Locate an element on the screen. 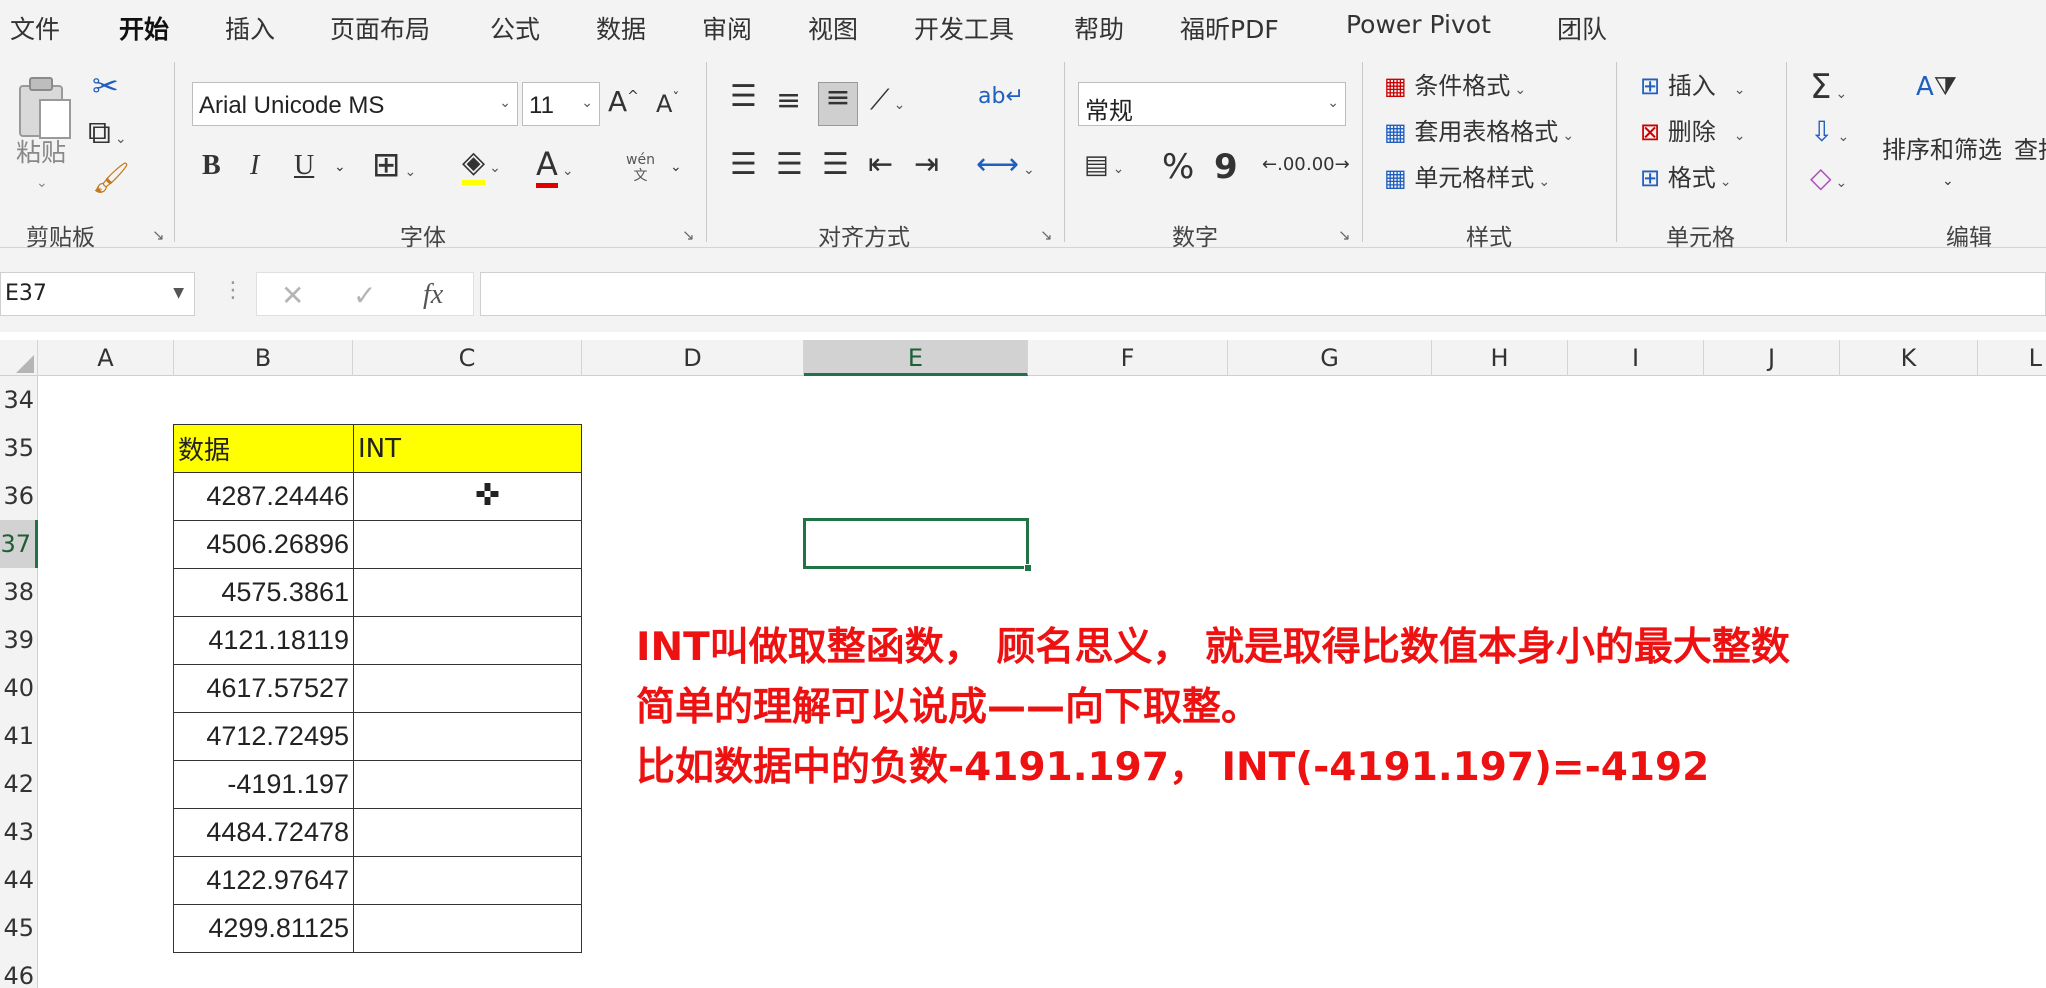 The width and height of the screenshot is (2046, 988). tab-foxit-pdf: 福昕PDF is located at coordinates (1229, 28).